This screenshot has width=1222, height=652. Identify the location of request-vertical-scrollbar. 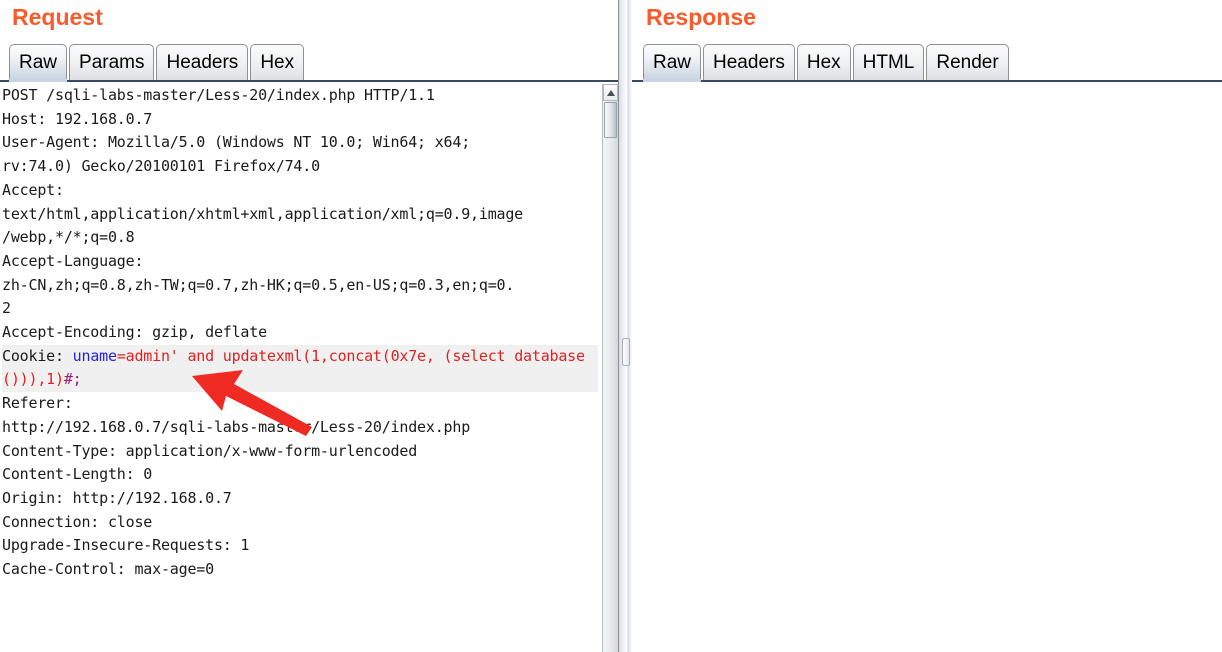
(610, 368).